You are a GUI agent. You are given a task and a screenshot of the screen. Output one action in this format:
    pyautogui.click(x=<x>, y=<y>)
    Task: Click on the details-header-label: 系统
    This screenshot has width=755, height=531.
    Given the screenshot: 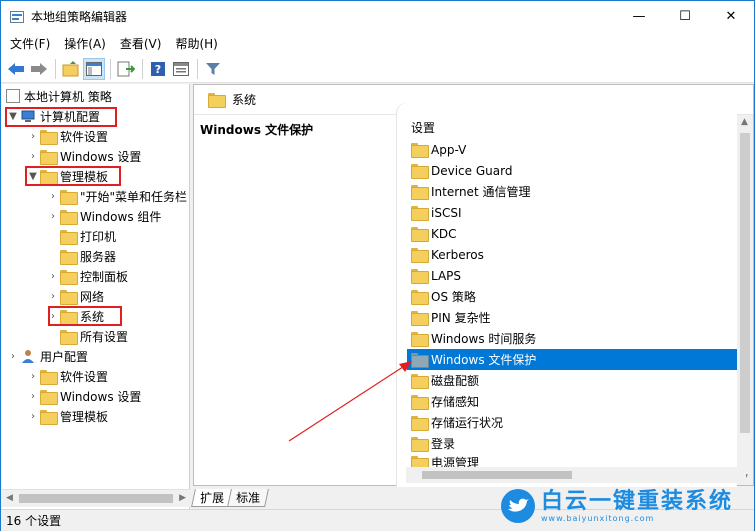 What is the action you would take?
    pyautogui.click(x=244, y=100)
    